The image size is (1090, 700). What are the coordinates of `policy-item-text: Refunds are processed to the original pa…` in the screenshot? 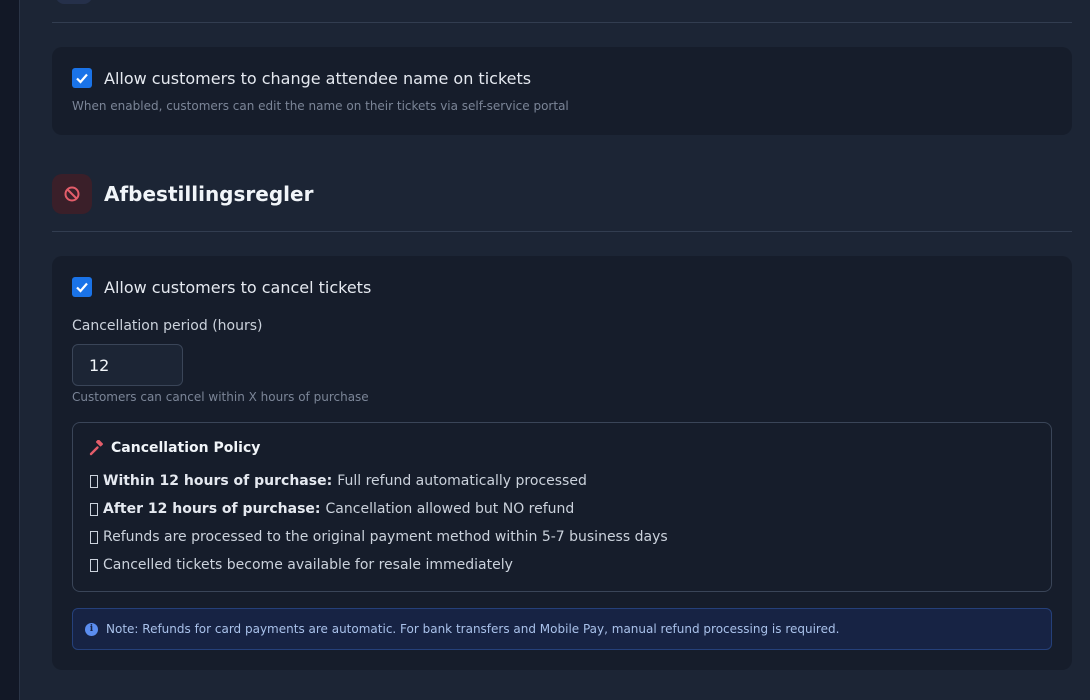 It's located at (385, 537).